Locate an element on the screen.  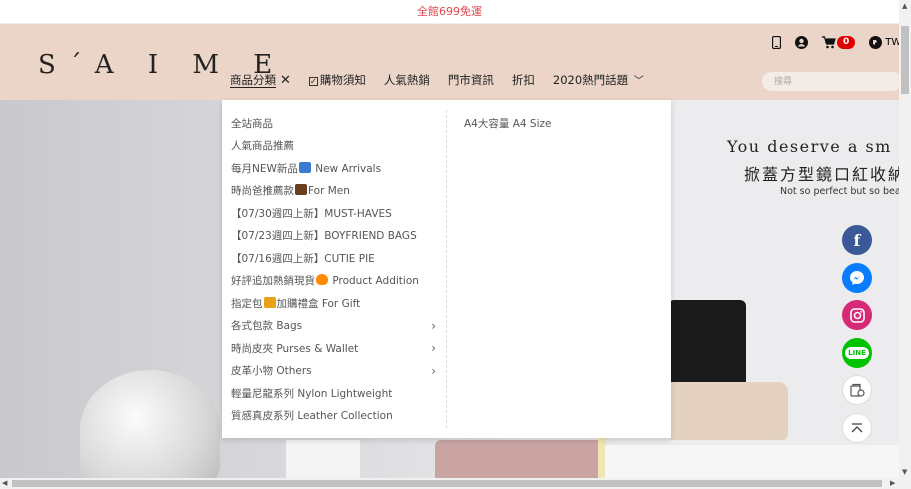
white-slab-image is located at coordinates (752, 461).